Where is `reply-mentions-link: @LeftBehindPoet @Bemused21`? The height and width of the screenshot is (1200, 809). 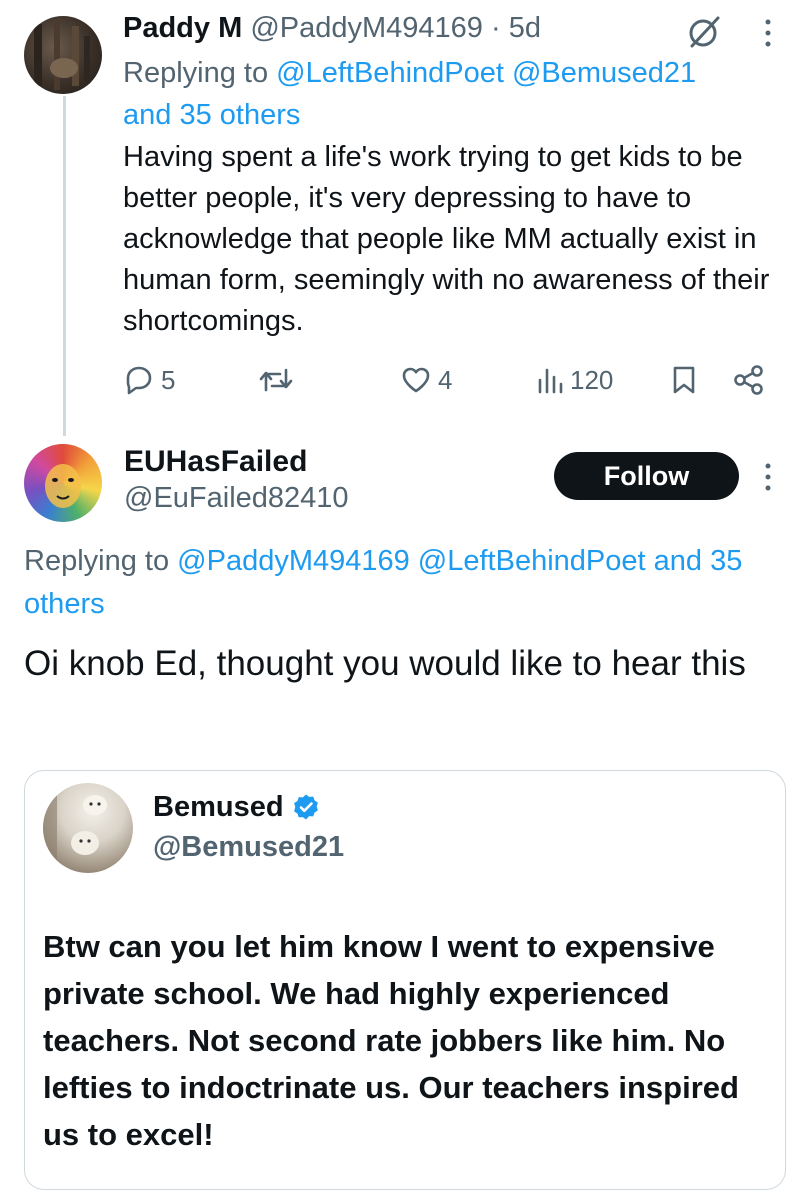 reply-mentions-link: @LeftBehindPoet @Bemused21 is located at coordinates (486, 73).